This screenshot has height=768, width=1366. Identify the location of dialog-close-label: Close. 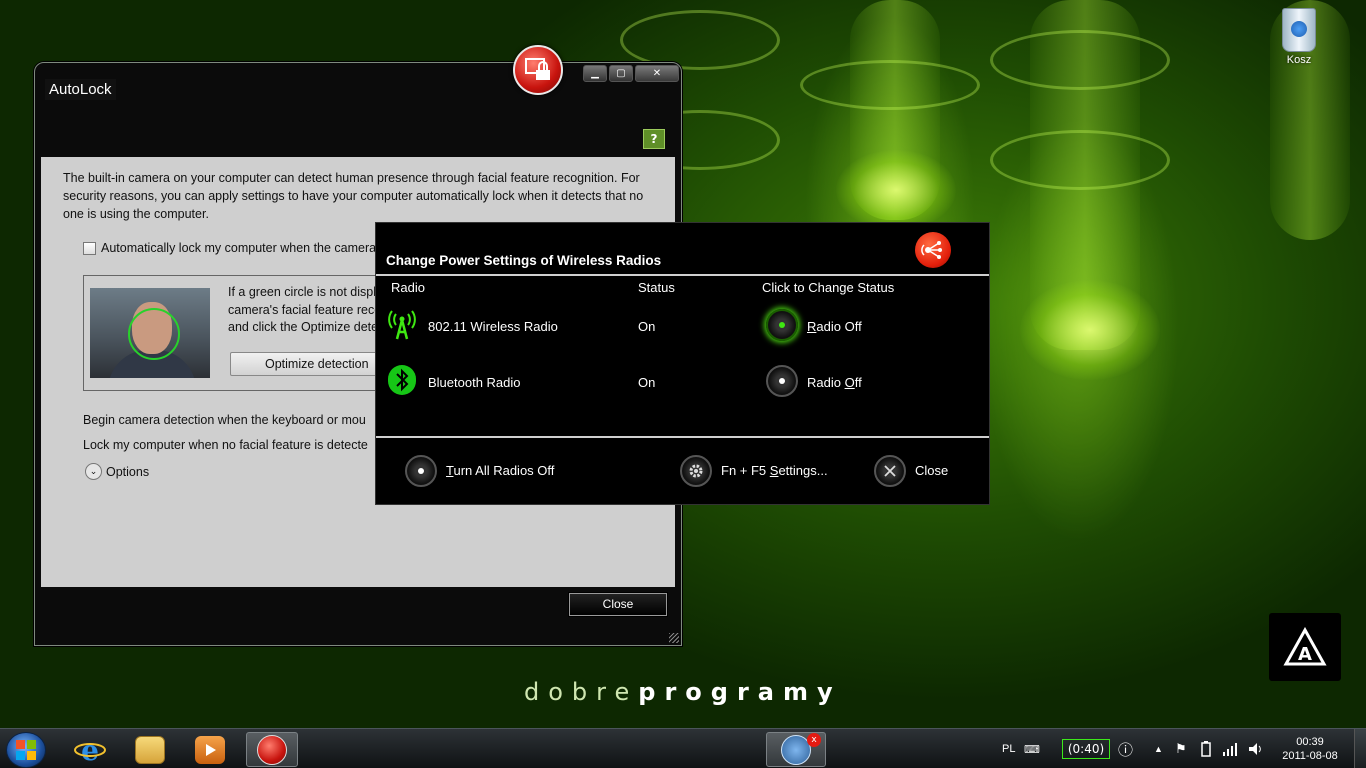
(931, 470).